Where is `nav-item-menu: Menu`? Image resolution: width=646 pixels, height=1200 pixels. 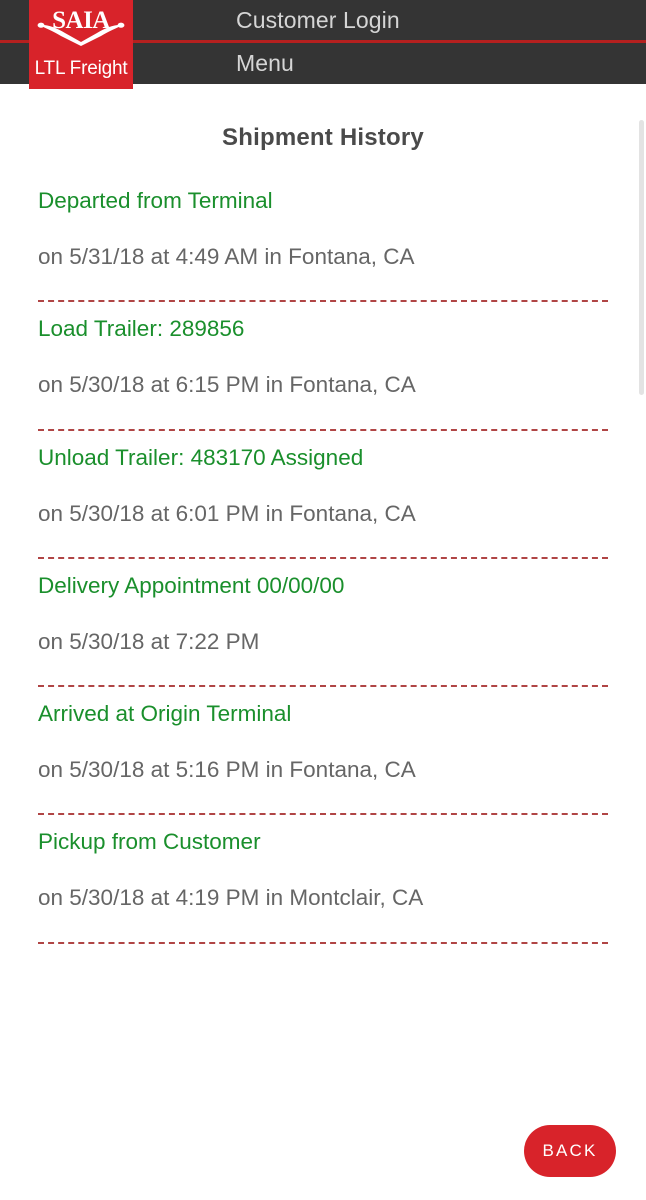
nav-item-menu: Menu is located at coordinates (265, 63).